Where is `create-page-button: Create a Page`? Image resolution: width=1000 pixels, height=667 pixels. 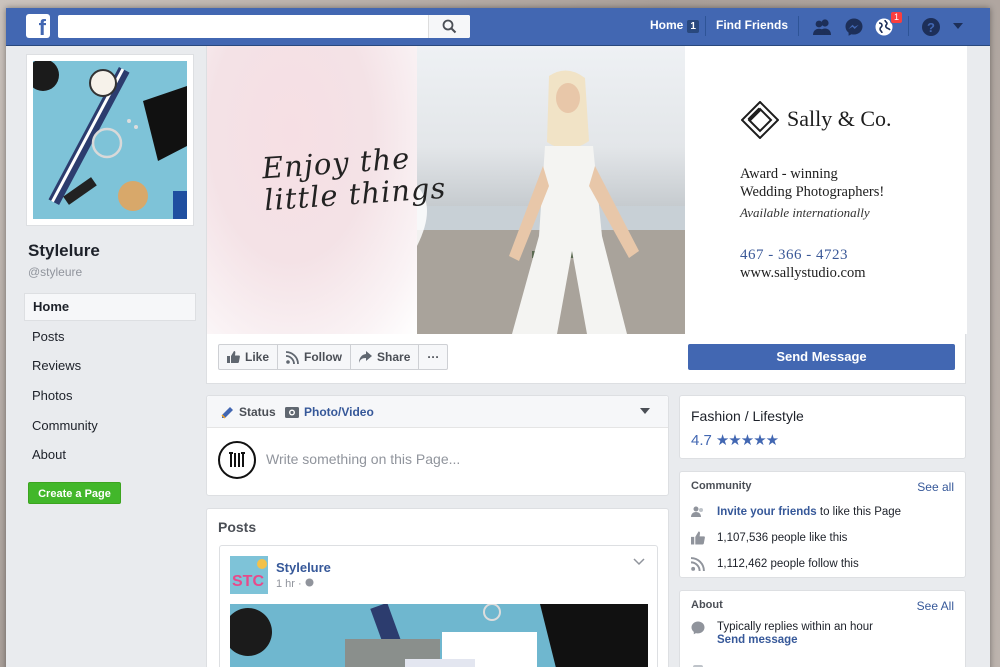
create-page-button: Create a Page is located at coordinates (74, 493).